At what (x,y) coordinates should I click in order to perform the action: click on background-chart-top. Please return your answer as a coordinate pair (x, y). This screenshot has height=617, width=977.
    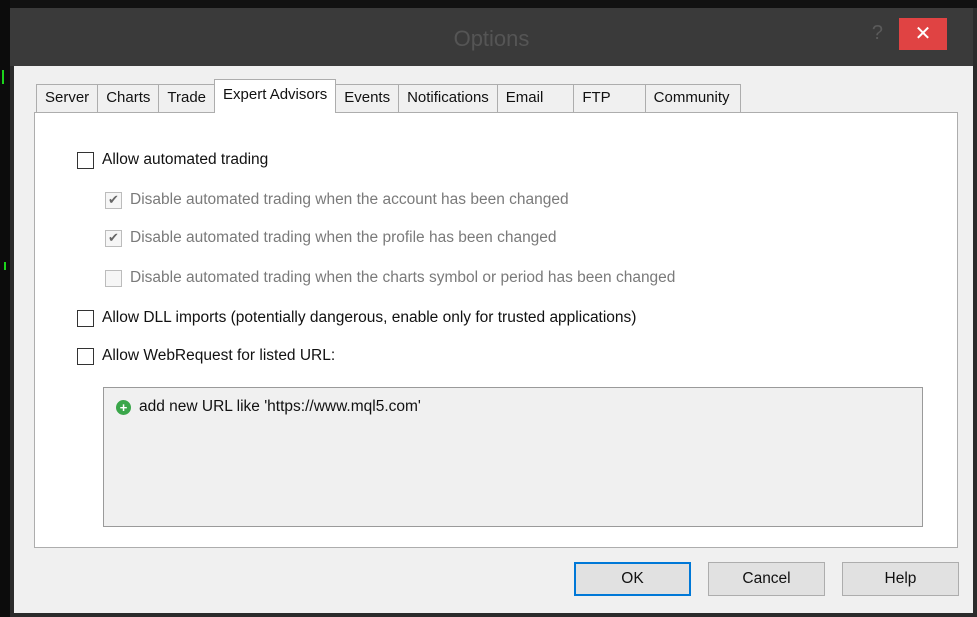
    Looking at the image, I should click on (493, 4).